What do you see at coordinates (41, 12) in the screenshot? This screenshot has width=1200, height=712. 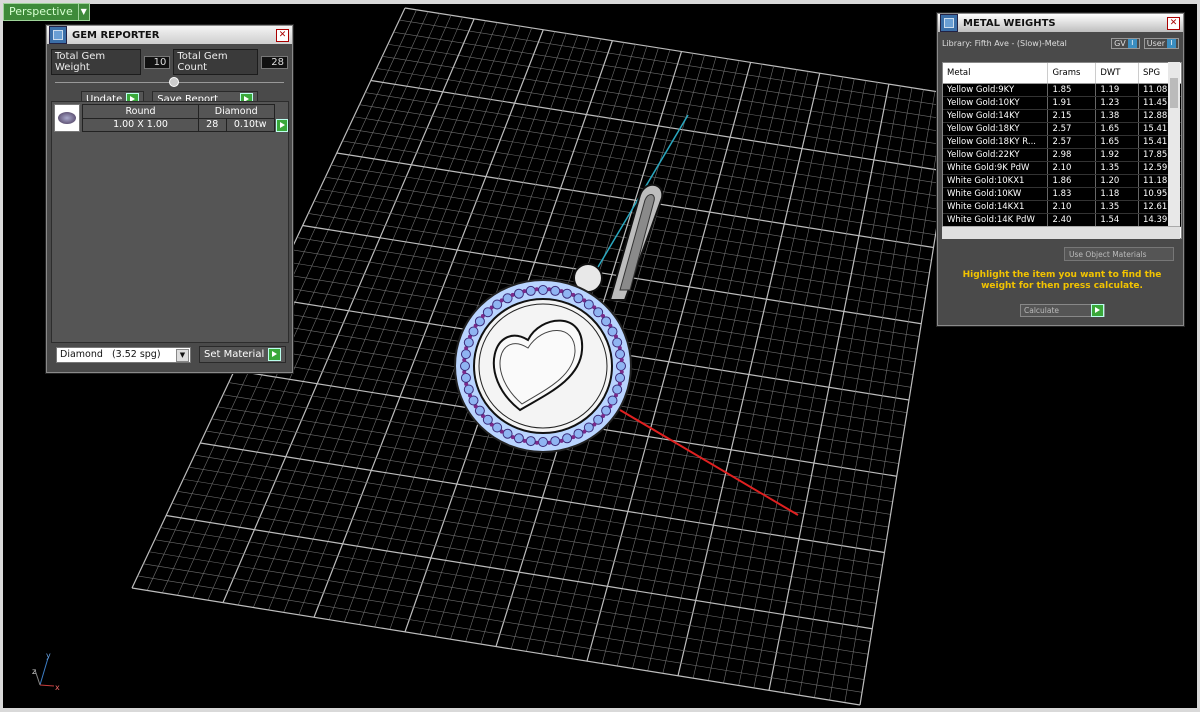 I see `view-mode-label: Perspective` at bounding box center [41, 12].